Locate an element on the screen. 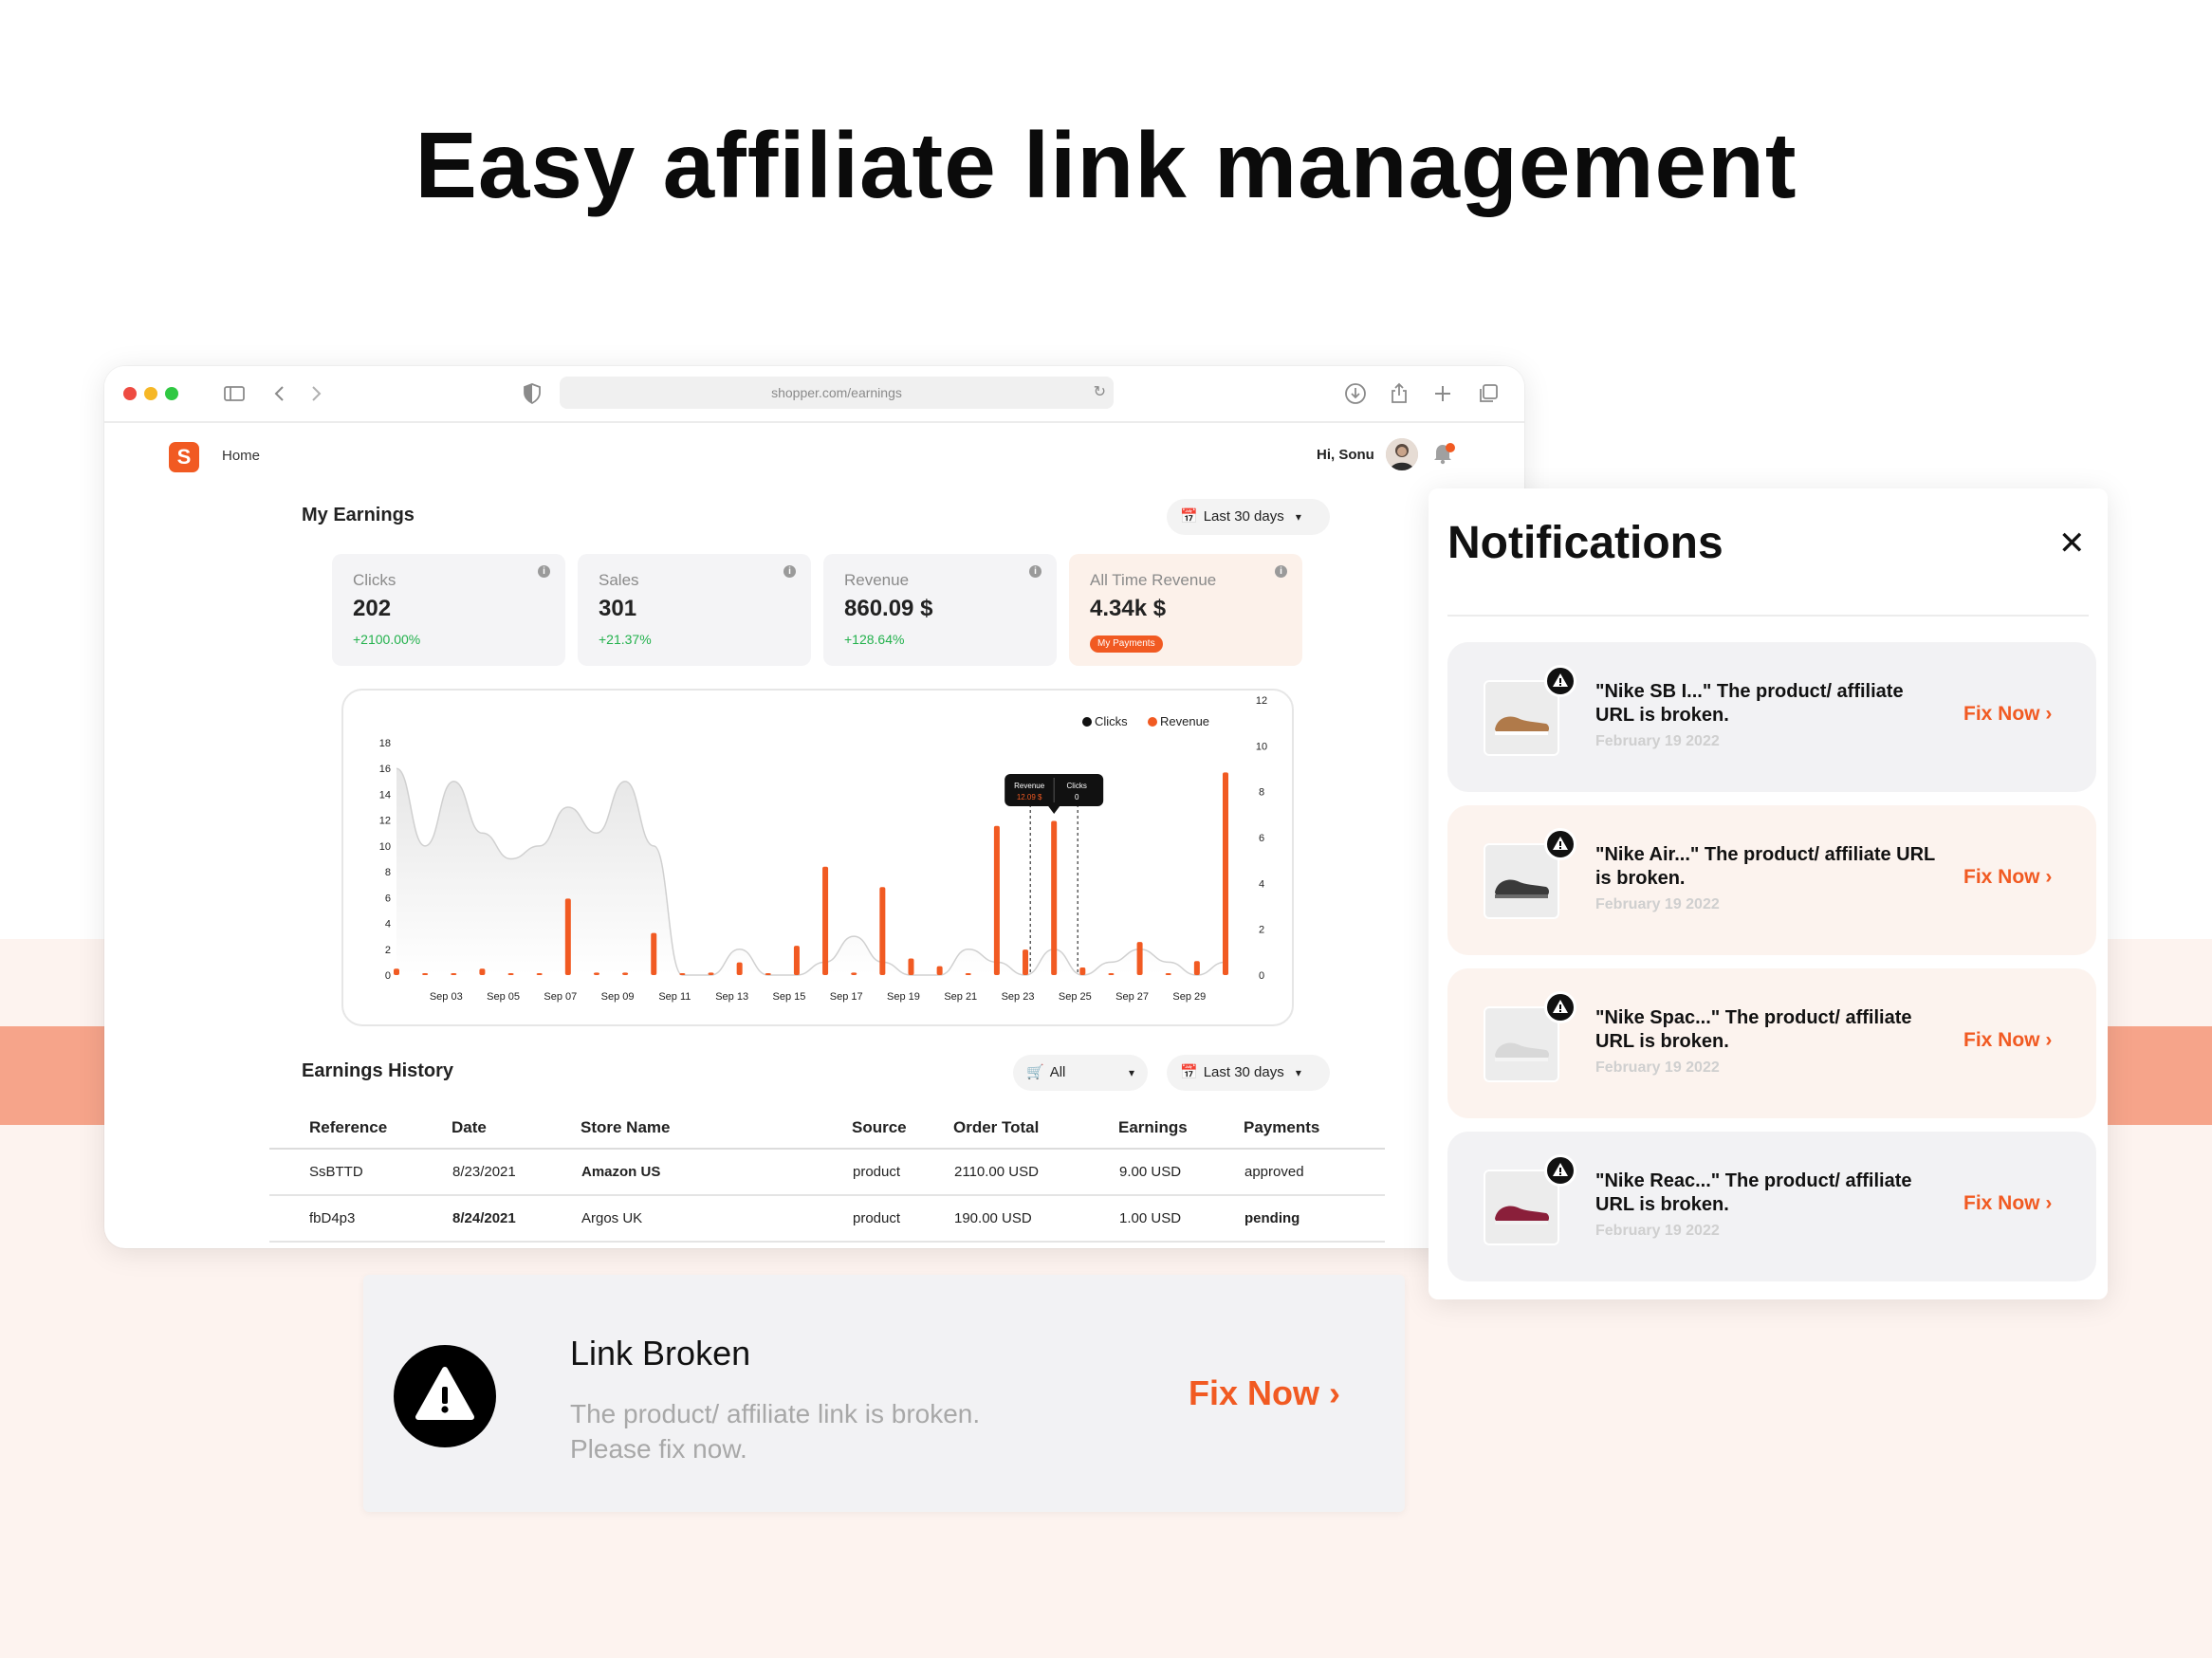 The width and height of the screenshot is (2212, 1658). reload-icon: ↻ is located at coordinates (1100, 393).